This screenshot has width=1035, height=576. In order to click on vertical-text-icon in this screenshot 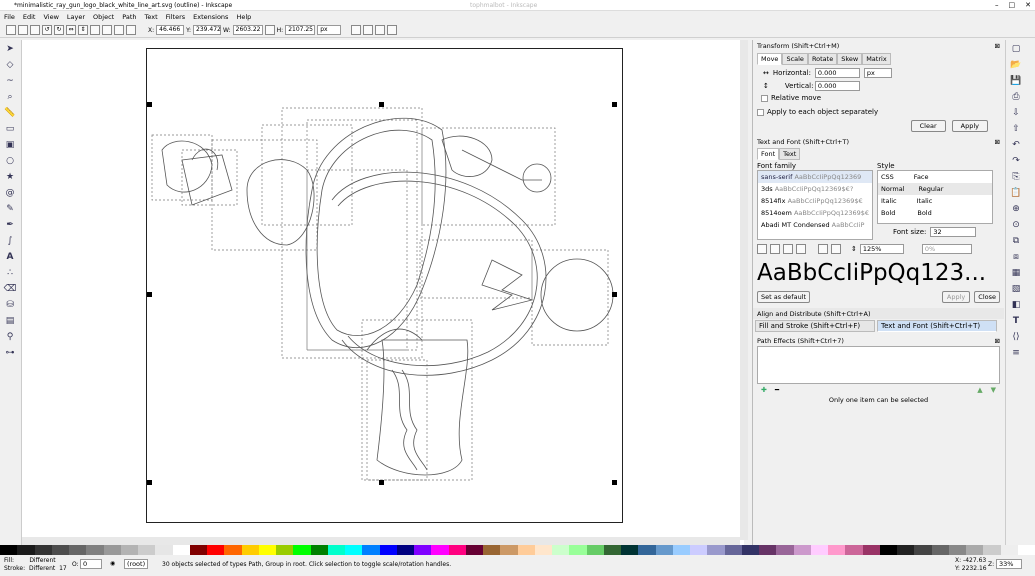, I will do `click(836, 249)`.